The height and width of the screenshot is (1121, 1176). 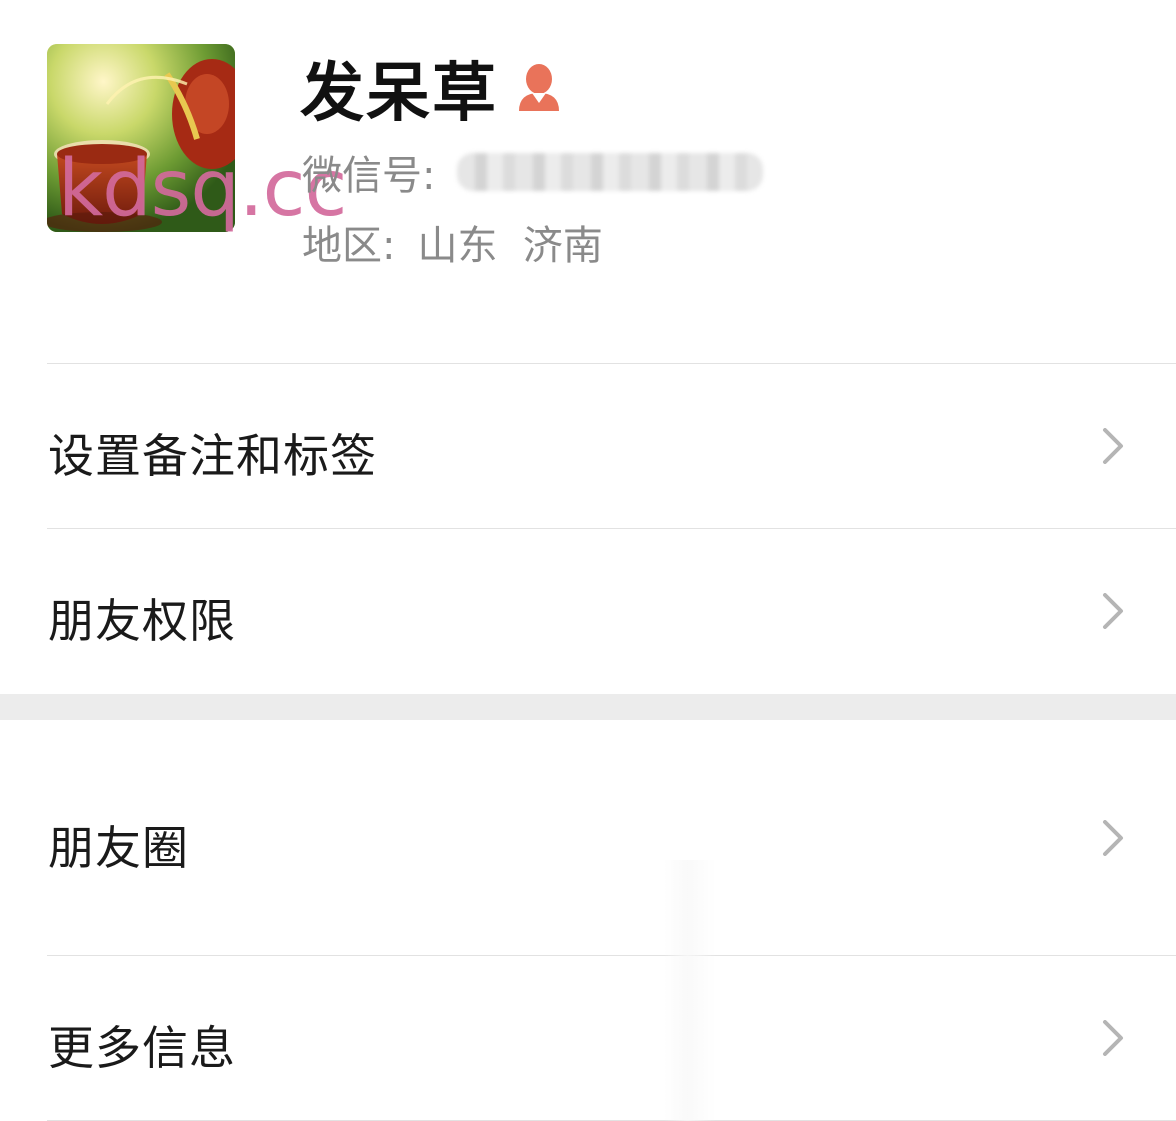 What do you see at coordinates (588, 707) in the screenshot?
I see `section-separator` at bounding box center [588, 707].